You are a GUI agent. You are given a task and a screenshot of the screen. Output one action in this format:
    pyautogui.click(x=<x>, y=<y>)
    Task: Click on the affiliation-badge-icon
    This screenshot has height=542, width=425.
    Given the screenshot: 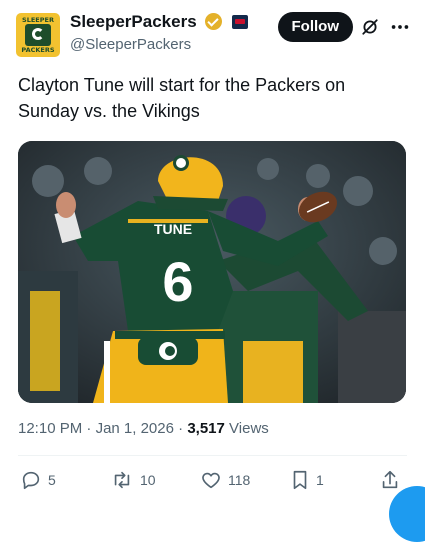 What is the action you would take?
    pyautogui.click(x=239, y=22)
    